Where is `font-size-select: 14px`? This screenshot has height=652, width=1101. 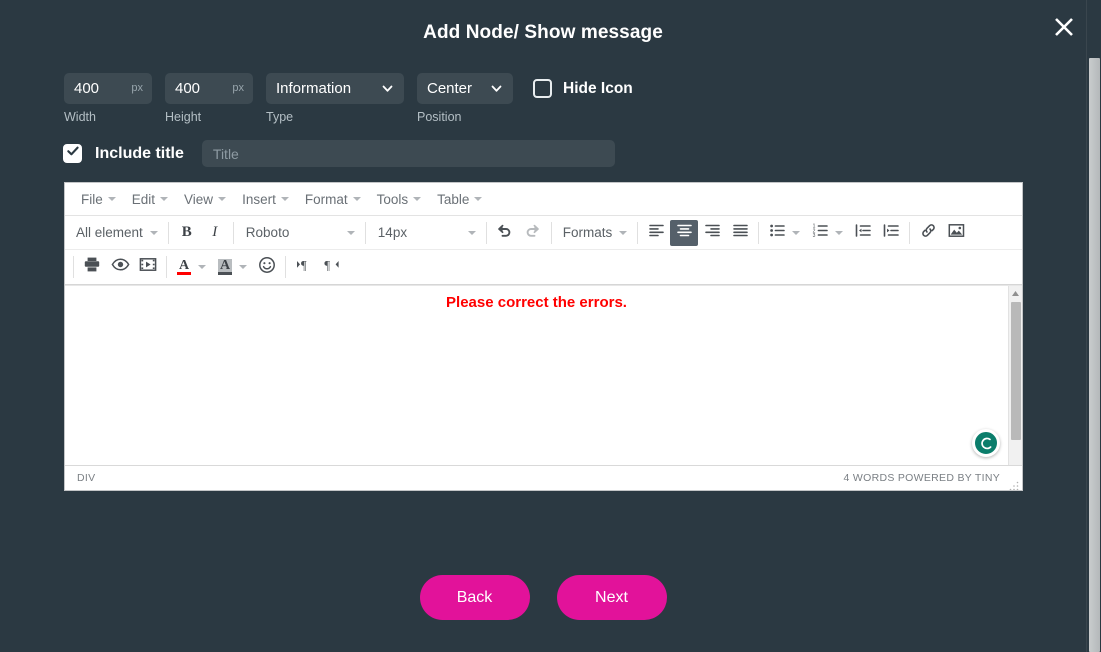 font-size-select: 14px is located at coordinates (426, 233).